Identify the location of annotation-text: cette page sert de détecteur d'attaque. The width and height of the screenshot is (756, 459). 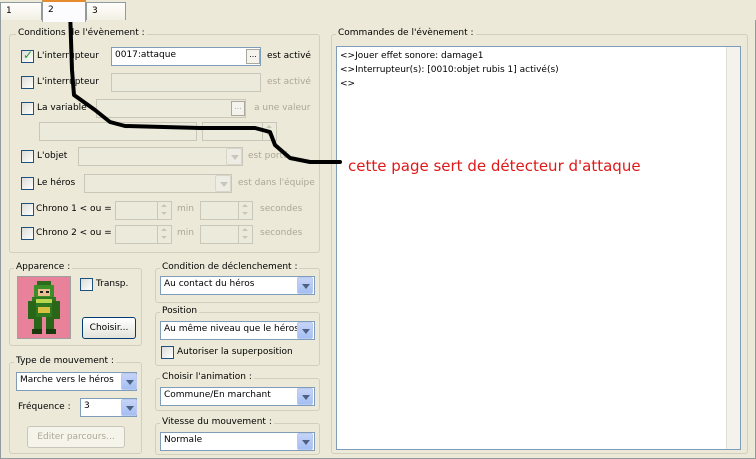
(494, 166).